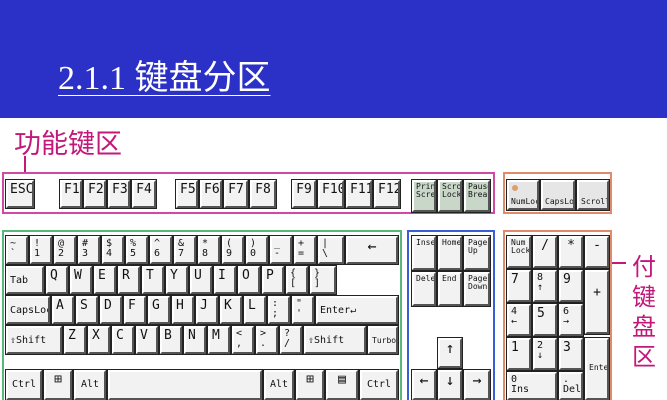 Image resolution: width=667 pixels, height=400 pixels. Describe the element at coordinates (335, 340) in the screenshot. I see `key-right-shift: ⇧Shift` at that location.